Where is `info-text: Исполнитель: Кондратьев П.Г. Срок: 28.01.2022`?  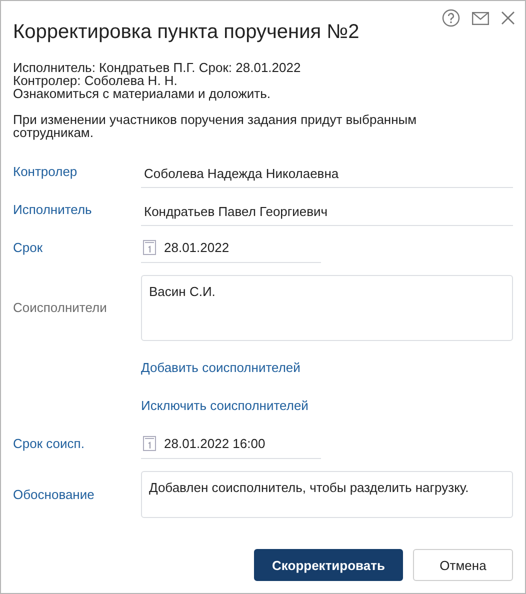
info-text: Исполнитель: Кондратьев П.Г. Срок: 28.01.2022 is located at coordinates (157, 67).